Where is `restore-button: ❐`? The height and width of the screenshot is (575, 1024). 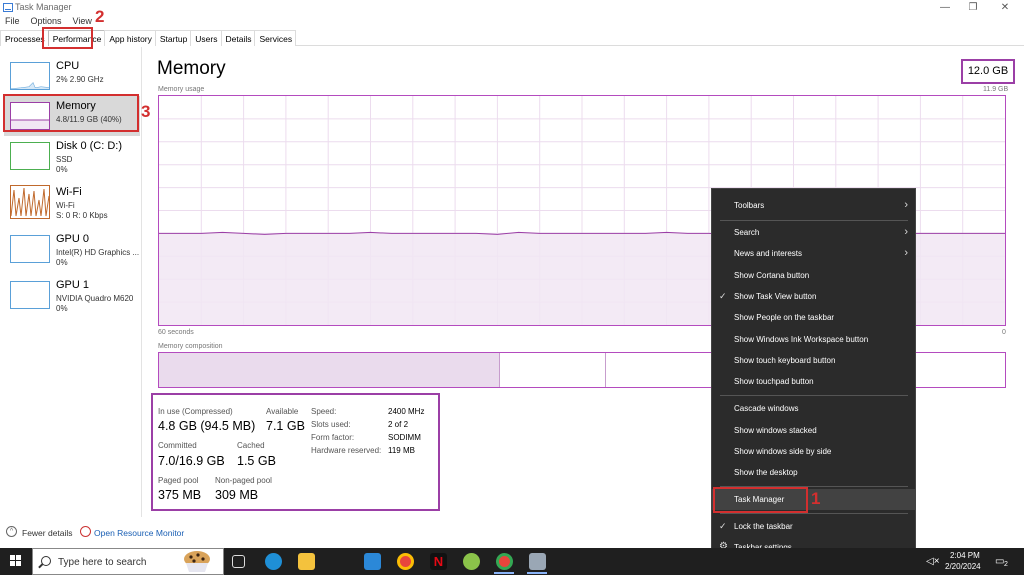
restore-button: ❐ is located at coordinates (973, 8).